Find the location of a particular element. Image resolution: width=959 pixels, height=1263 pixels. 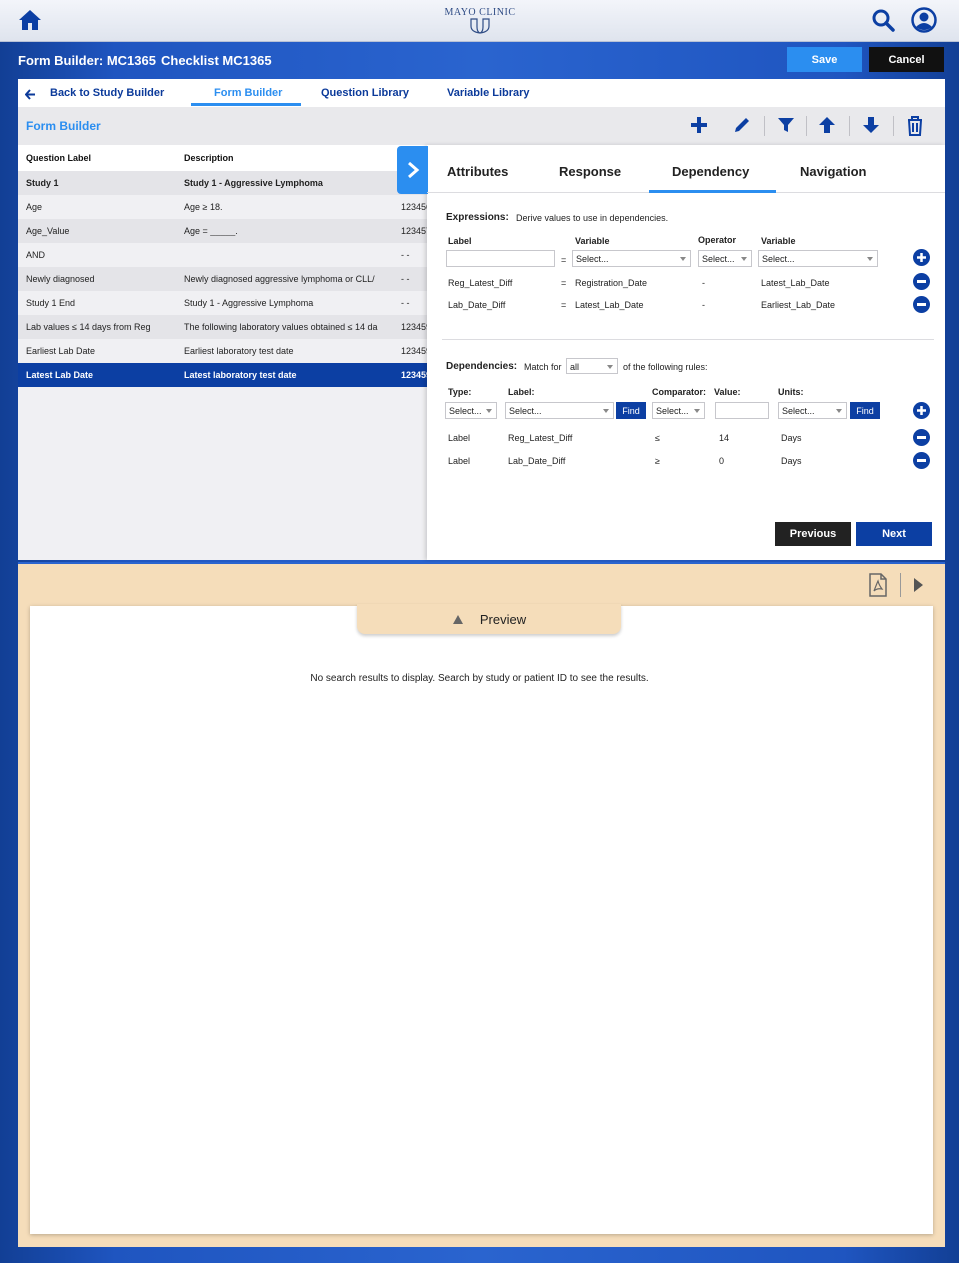

expr-row-variable-2: Earliest_Lab_Date is located at coordinates (798, 305).